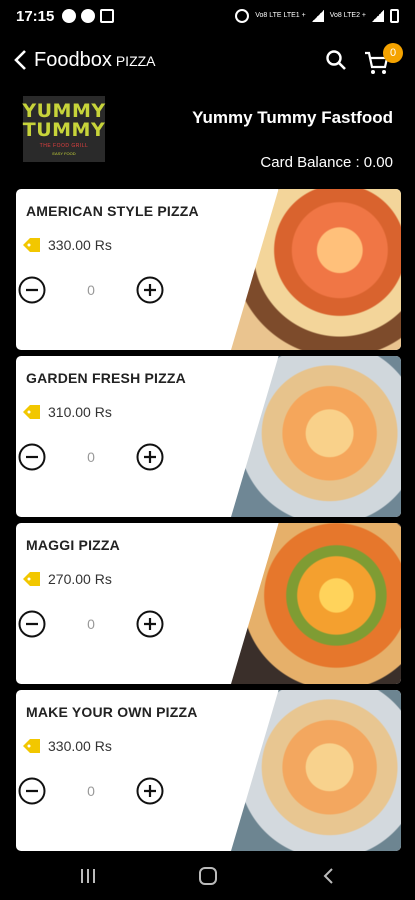  Describe the element at coordinates (317, 16) in the screenshot. I see `signal-icon` at that location.